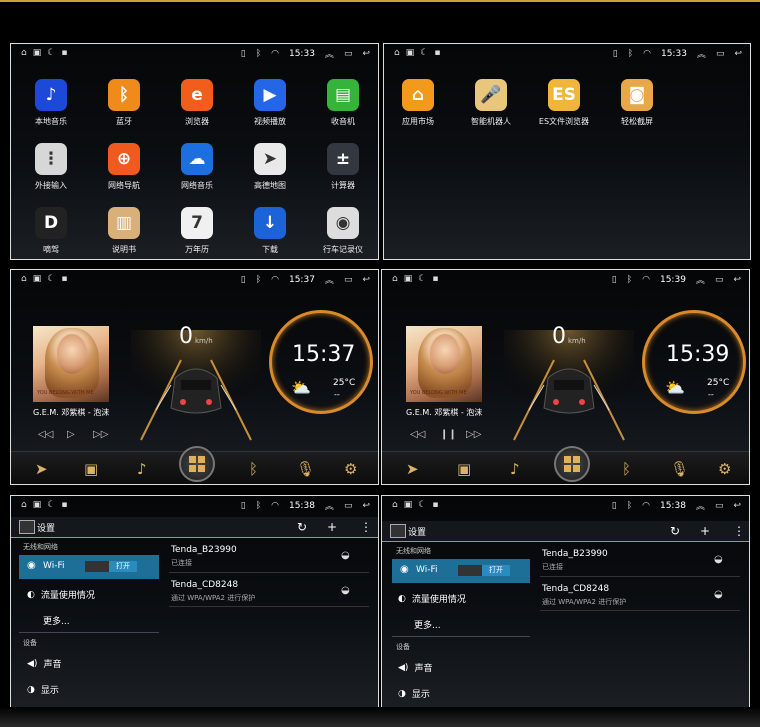 The image size is (760, 727). I want to click on wifi-status-icon: ◠, so click(647, 53).